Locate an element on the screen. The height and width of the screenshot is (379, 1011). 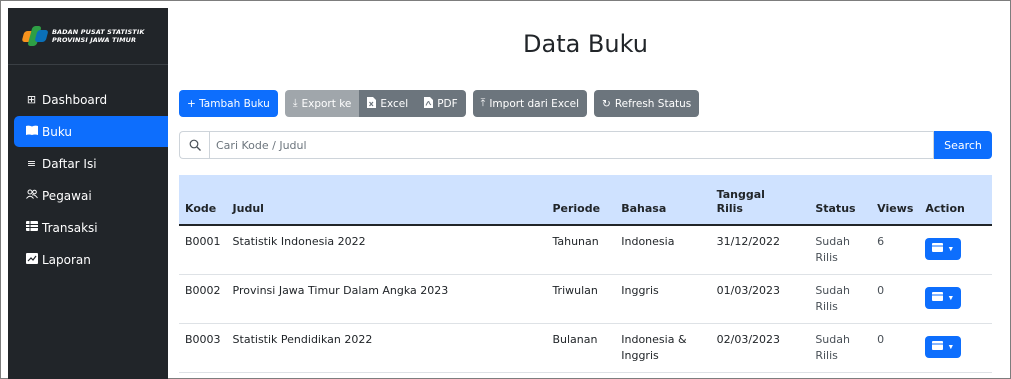
column-header: Action is located at coordinates (955, 200).